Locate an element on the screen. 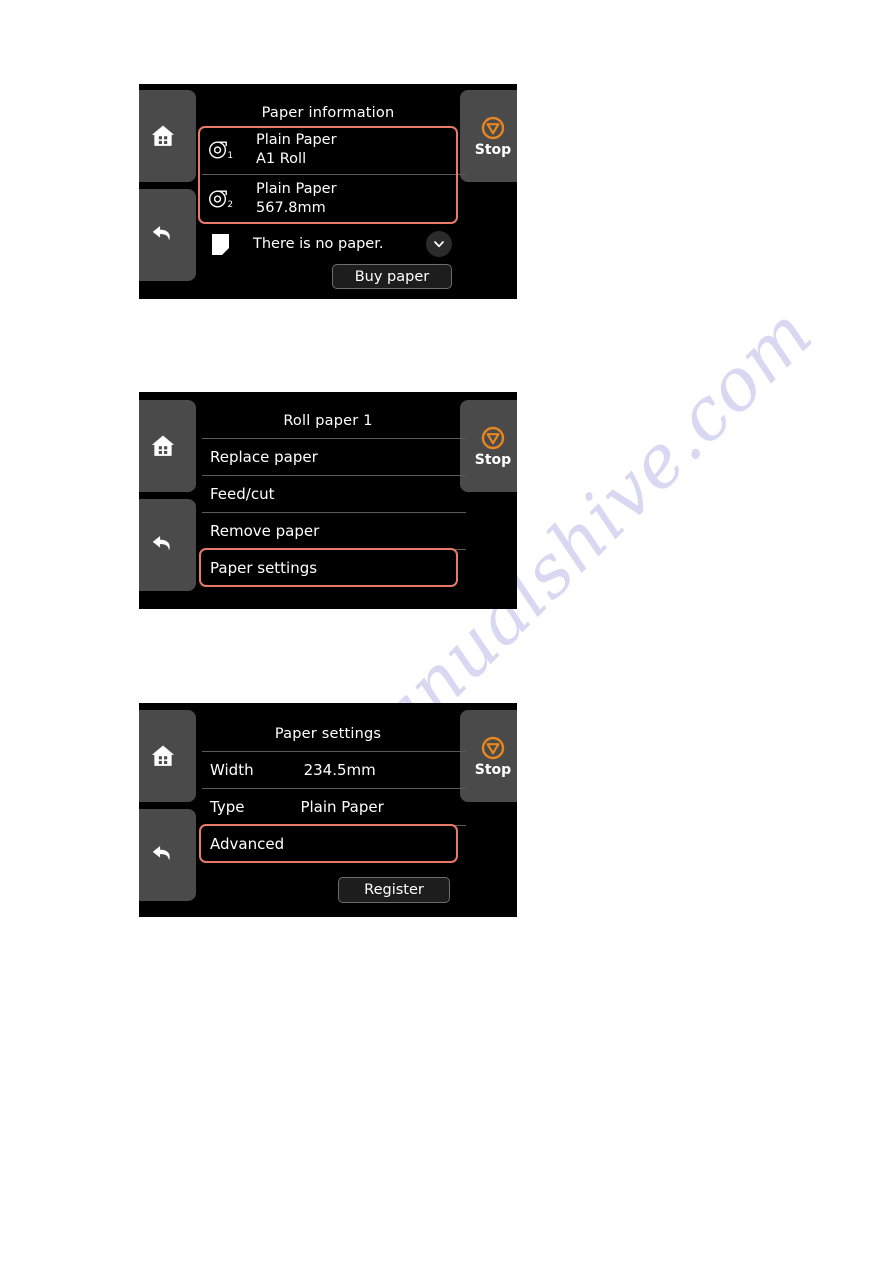  roll-paper-2-size: 567.8mm is located at coordinates (291, 208).